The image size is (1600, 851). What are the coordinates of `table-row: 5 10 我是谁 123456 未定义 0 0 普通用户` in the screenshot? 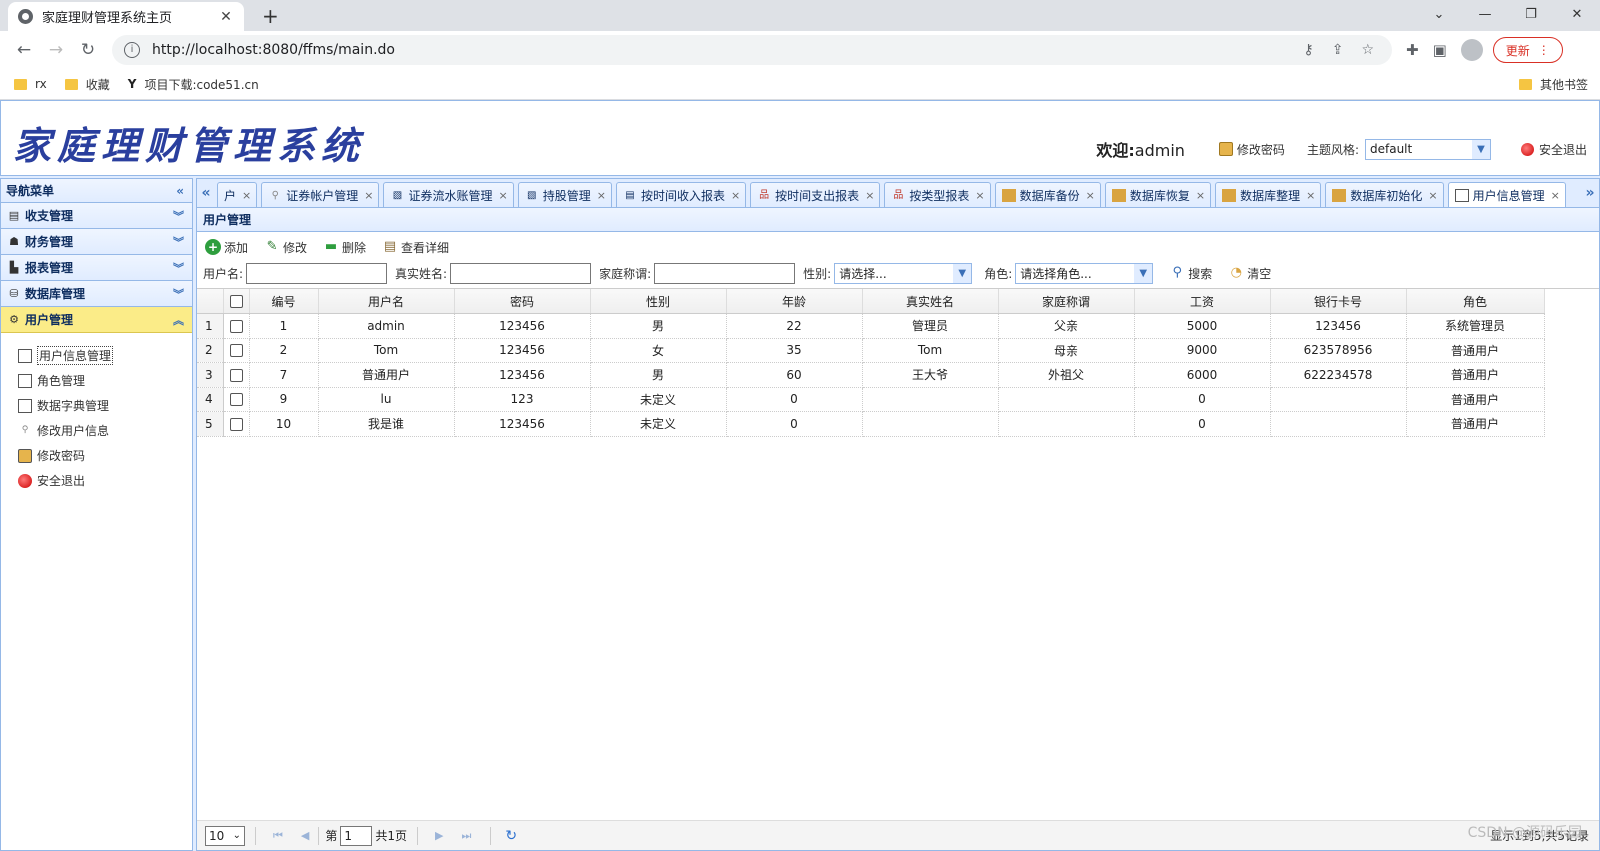 It's located at (871, 424).